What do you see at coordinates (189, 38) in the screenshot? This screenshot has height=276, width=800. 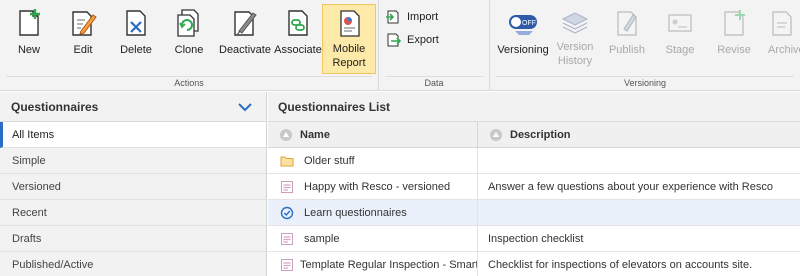 I see `clone-button: Clone` at bounding box center [189, 38].